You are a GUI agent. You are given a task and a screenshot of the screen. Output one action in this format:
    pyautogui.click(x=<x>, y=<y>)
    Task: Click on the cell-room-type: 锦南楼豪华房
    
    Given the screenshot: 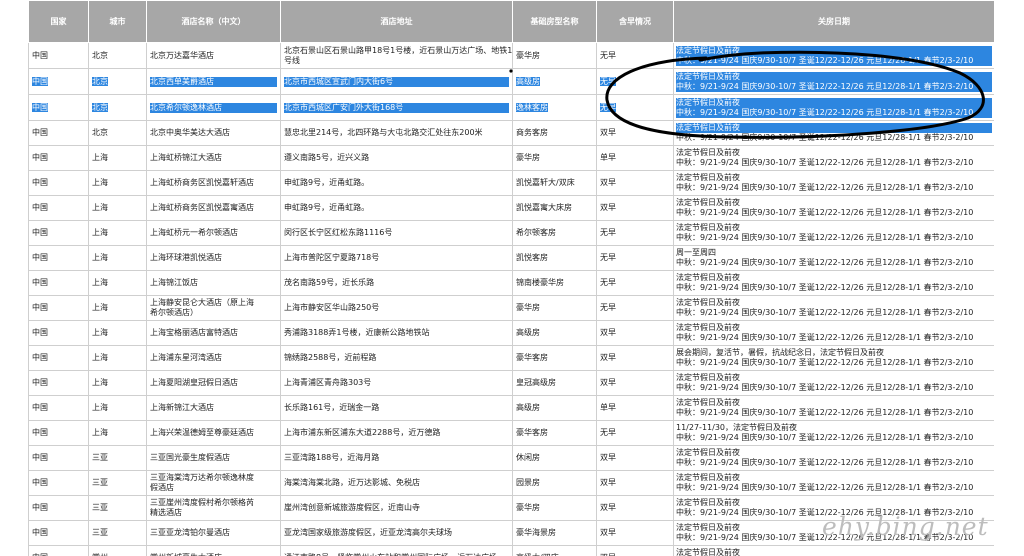 What is the action you would take?
    pyautogui.click(x=554, y=283)
    